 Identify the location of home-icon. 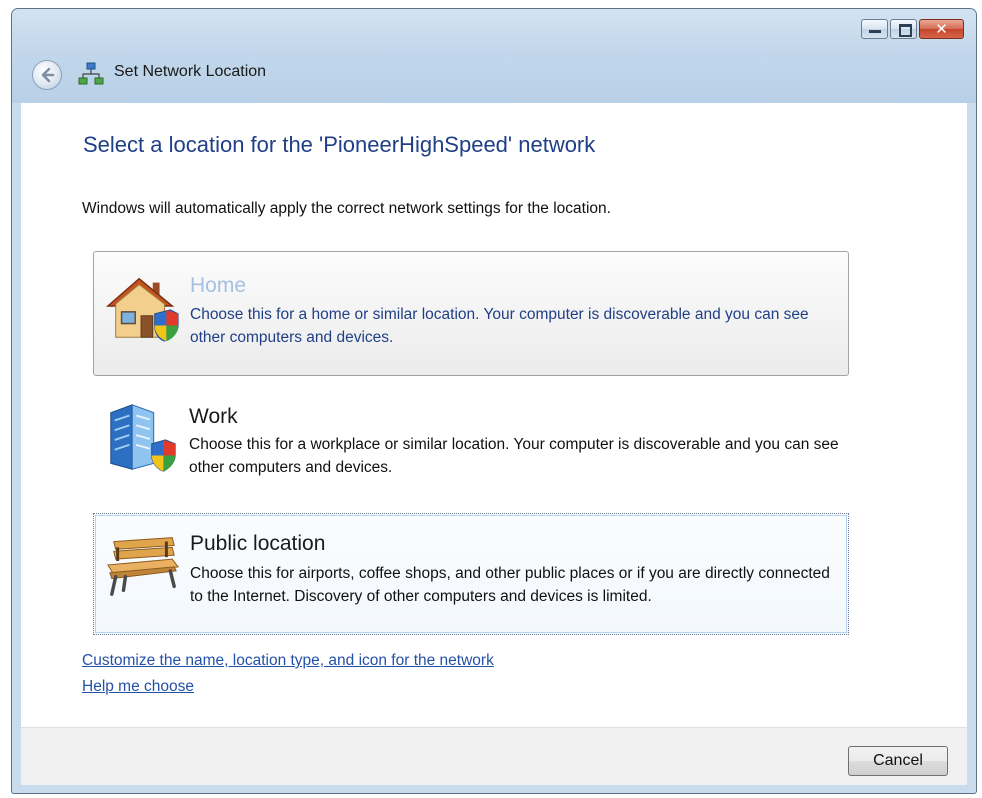
(142, 309).